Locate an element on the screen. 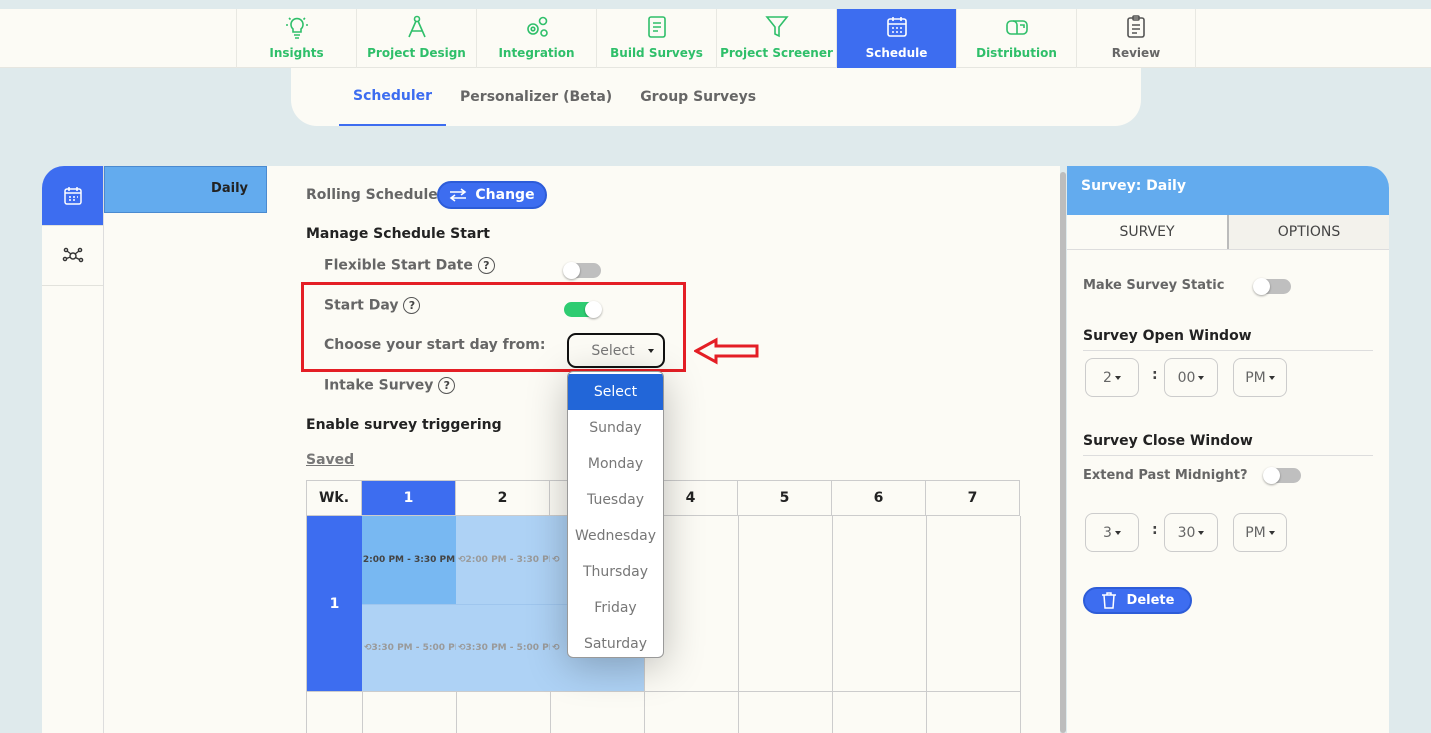  red-arrow-left-icon is located at coordinates (726, 351).